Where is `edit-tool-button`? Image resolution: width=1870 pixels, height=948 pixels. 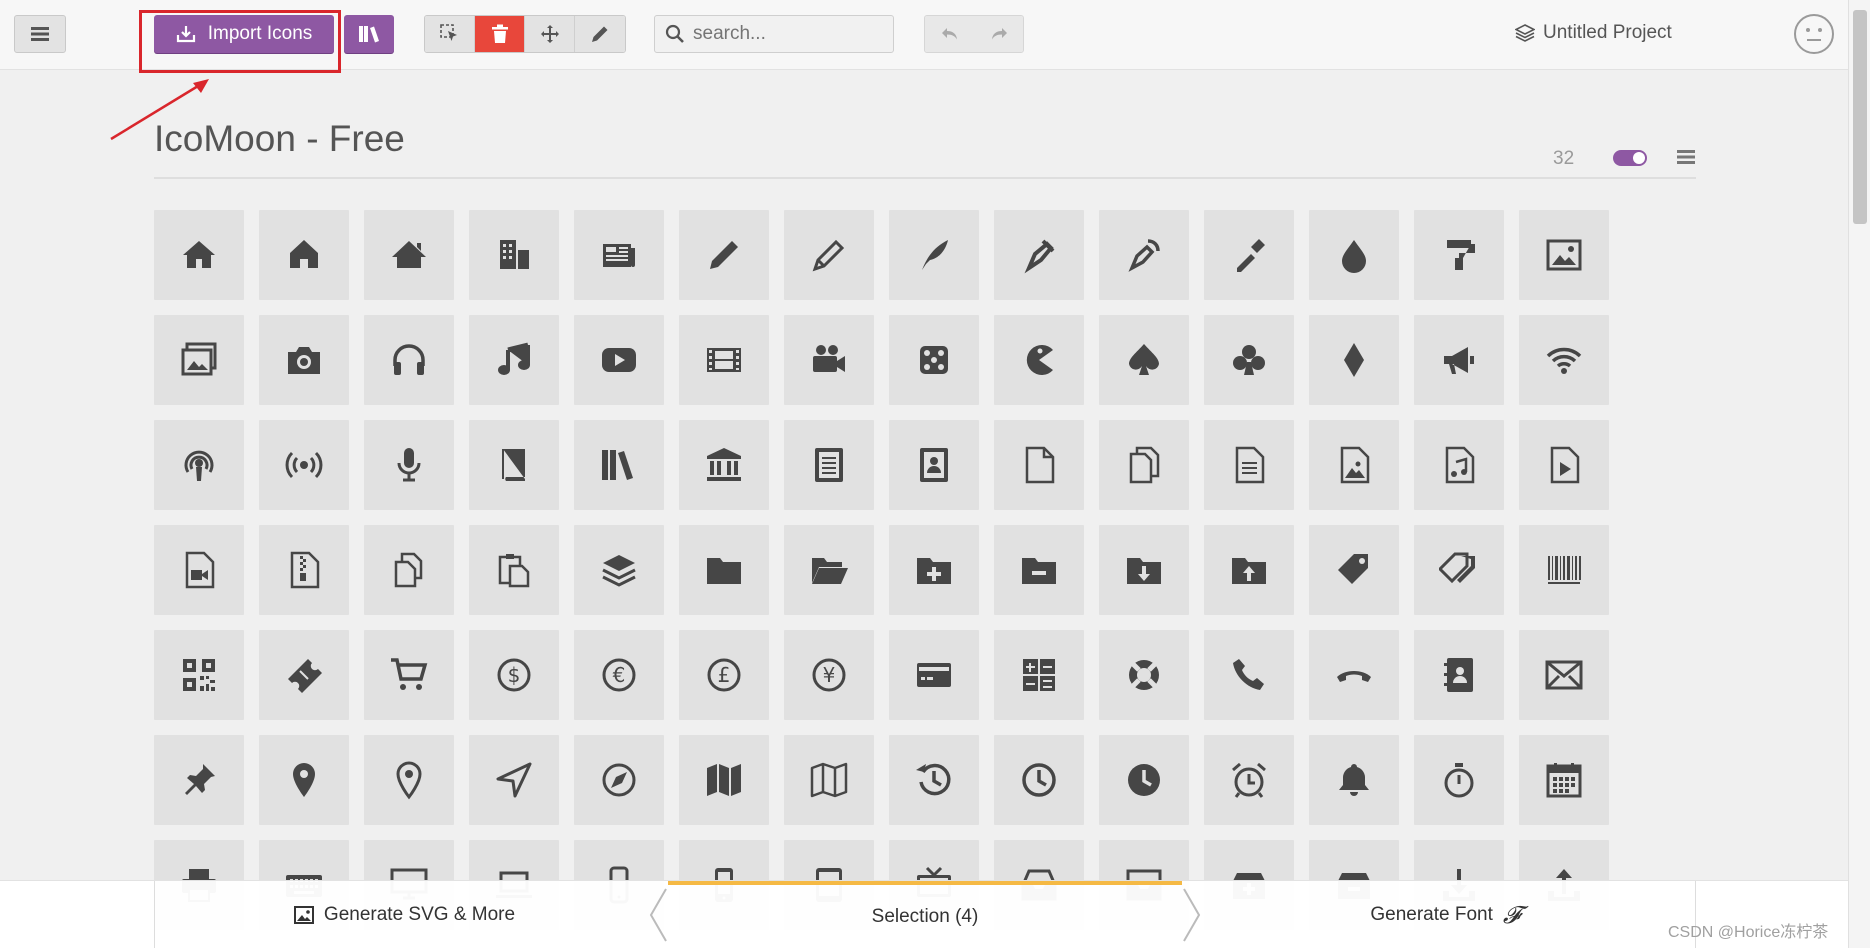 edit-tool-button is located at coordinates (600, 34).